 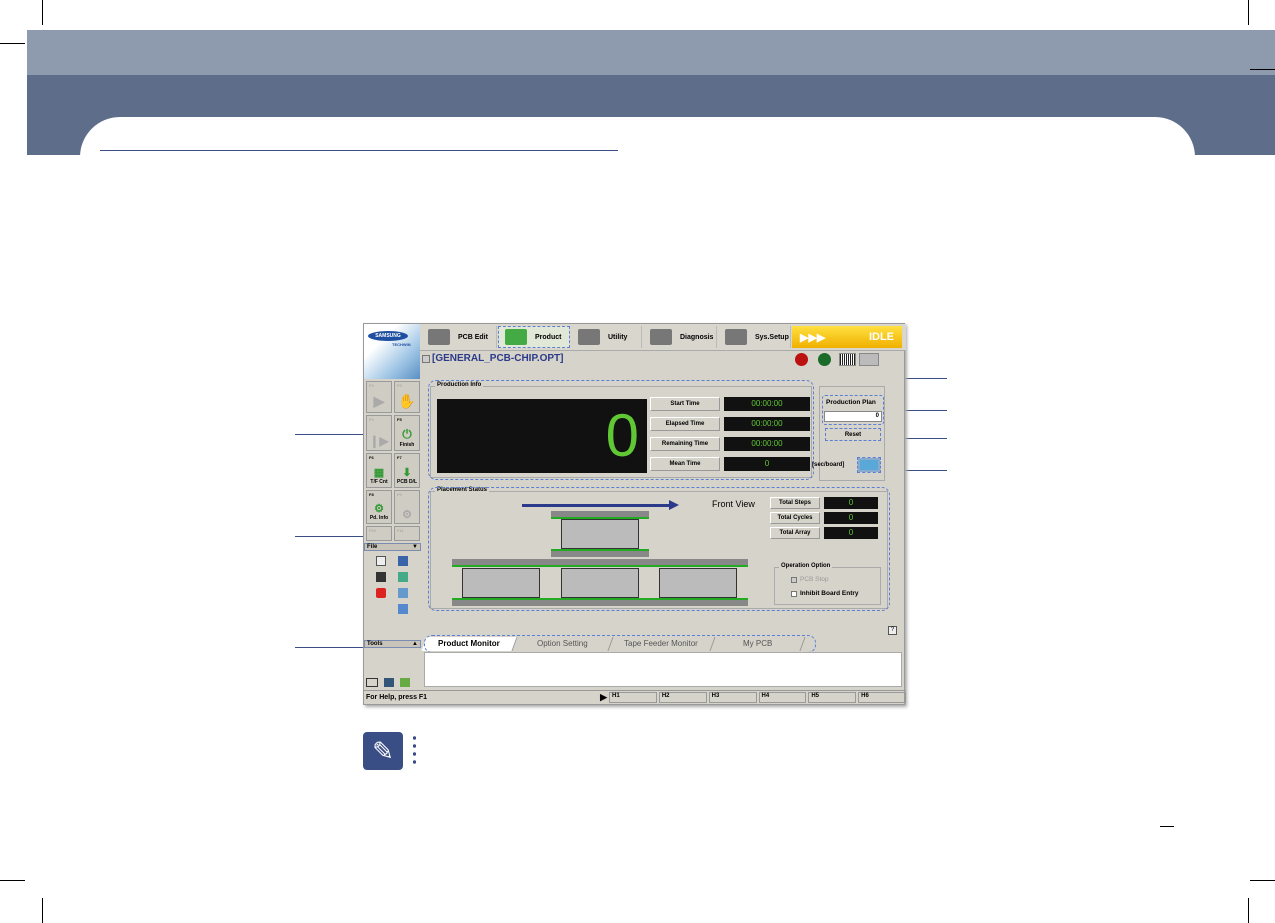 What do you see at coordinates (1167, 826) in the screenshot?
I see `page-number-line` at bounding box center [1167, 826].